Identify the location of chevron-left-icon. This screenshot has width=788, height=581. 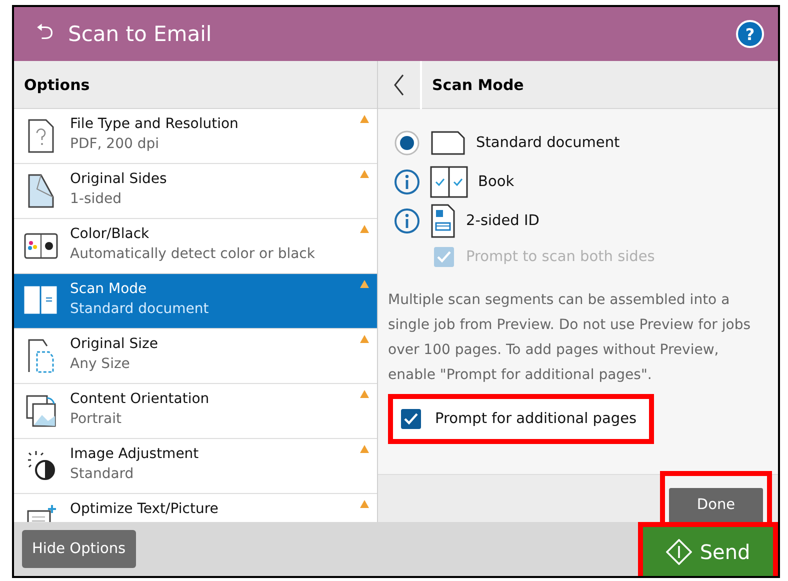
(399, 85).